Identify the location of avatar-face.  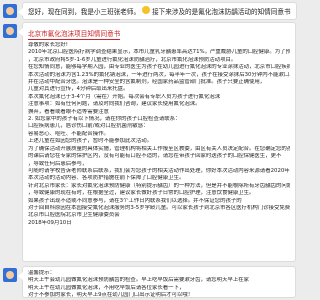
(10, 275).